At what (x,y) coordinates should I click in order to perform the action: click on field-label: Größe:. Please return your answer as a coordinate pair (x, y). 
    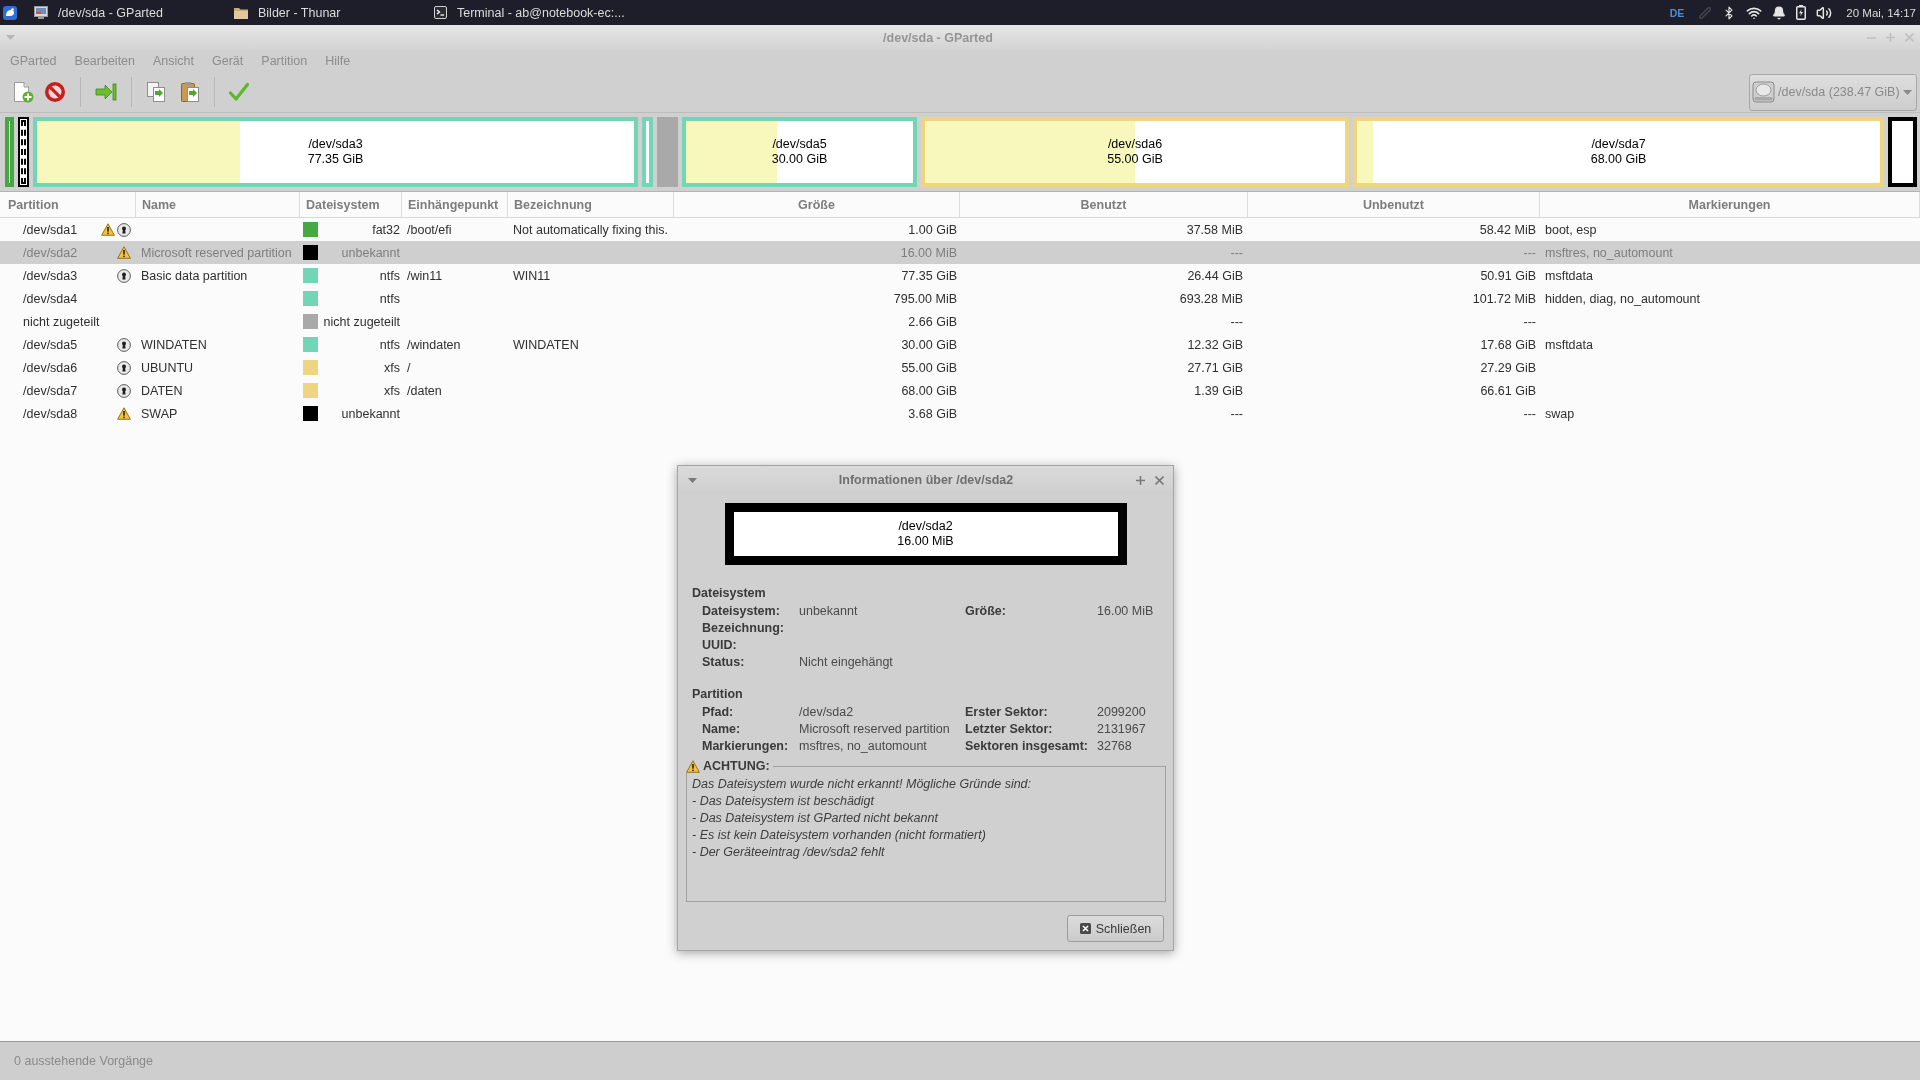
    Looking at the image, I should click on (985, 610).